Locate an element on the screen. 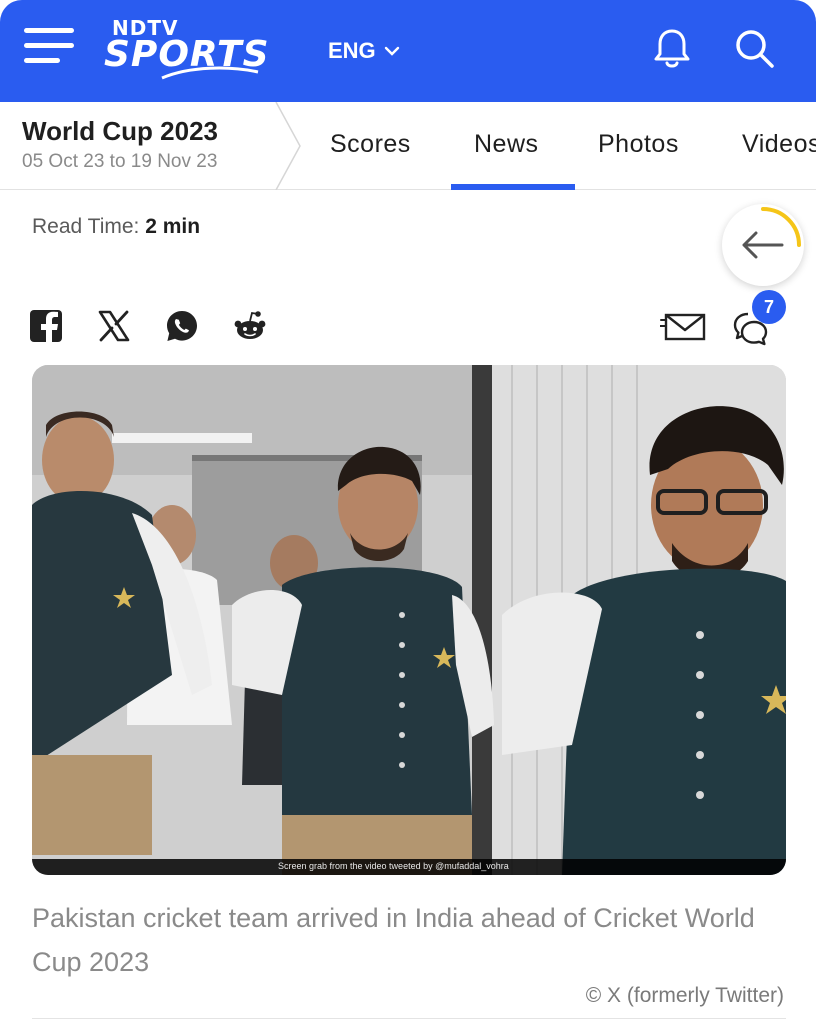  chevron-down-icon is located at coordinates (391, 51).